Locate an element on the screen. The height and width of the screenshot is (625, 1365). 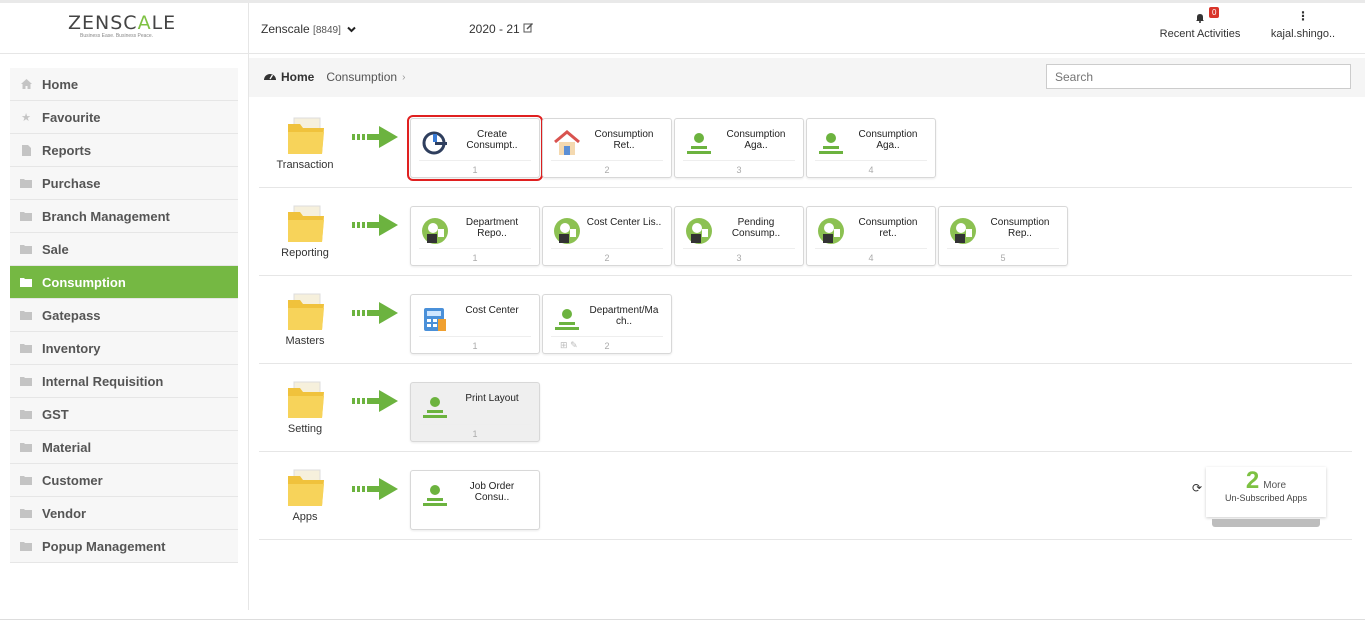
section-label: Setting is located at coordinates (305, 429).